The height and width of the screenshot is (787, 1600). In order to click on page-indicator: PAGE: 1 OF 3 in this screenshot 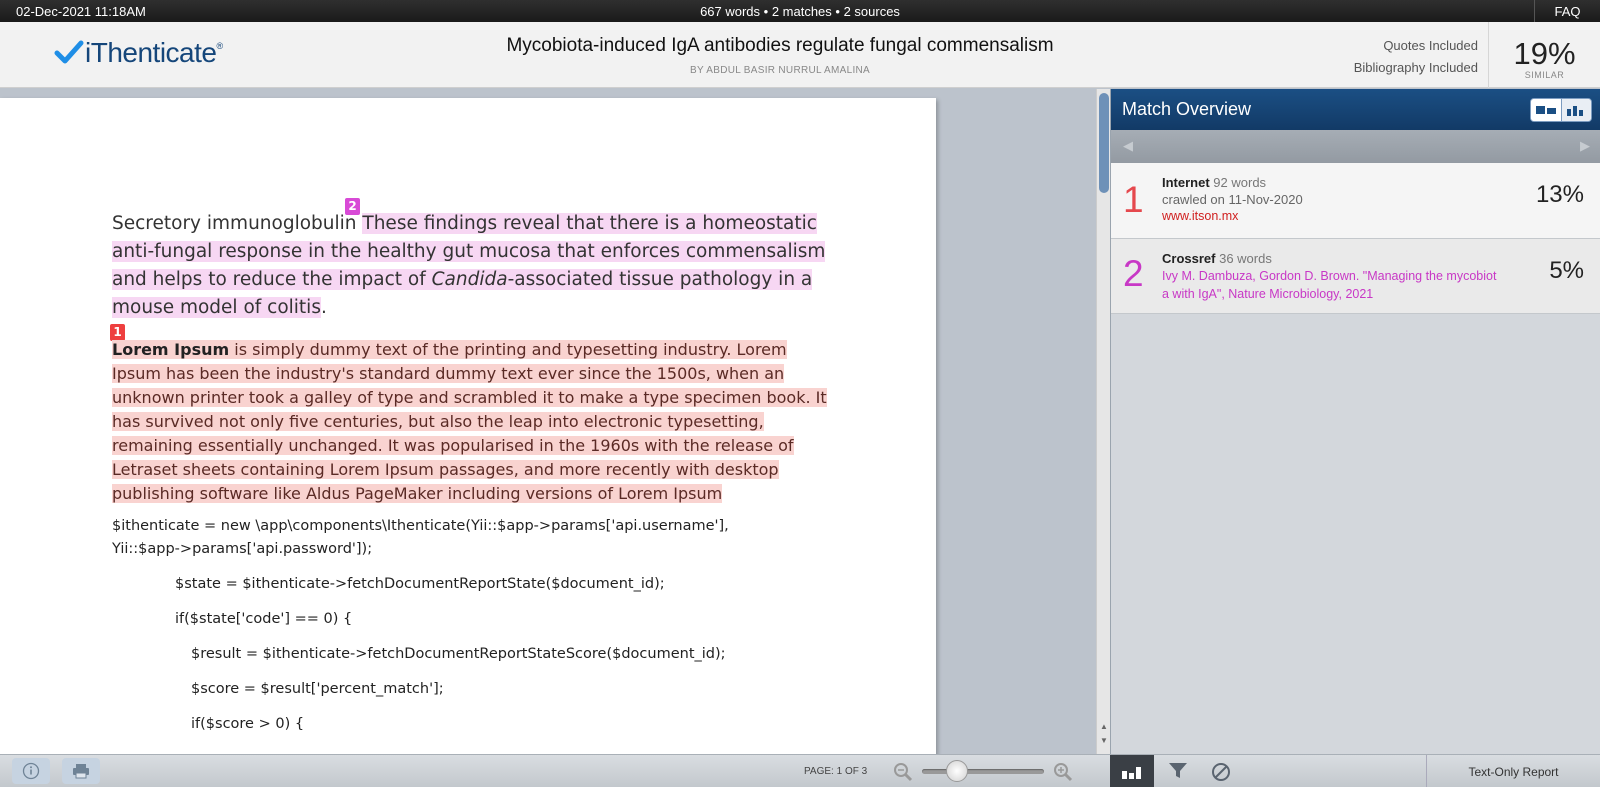, I will do `click(836, 771)`.